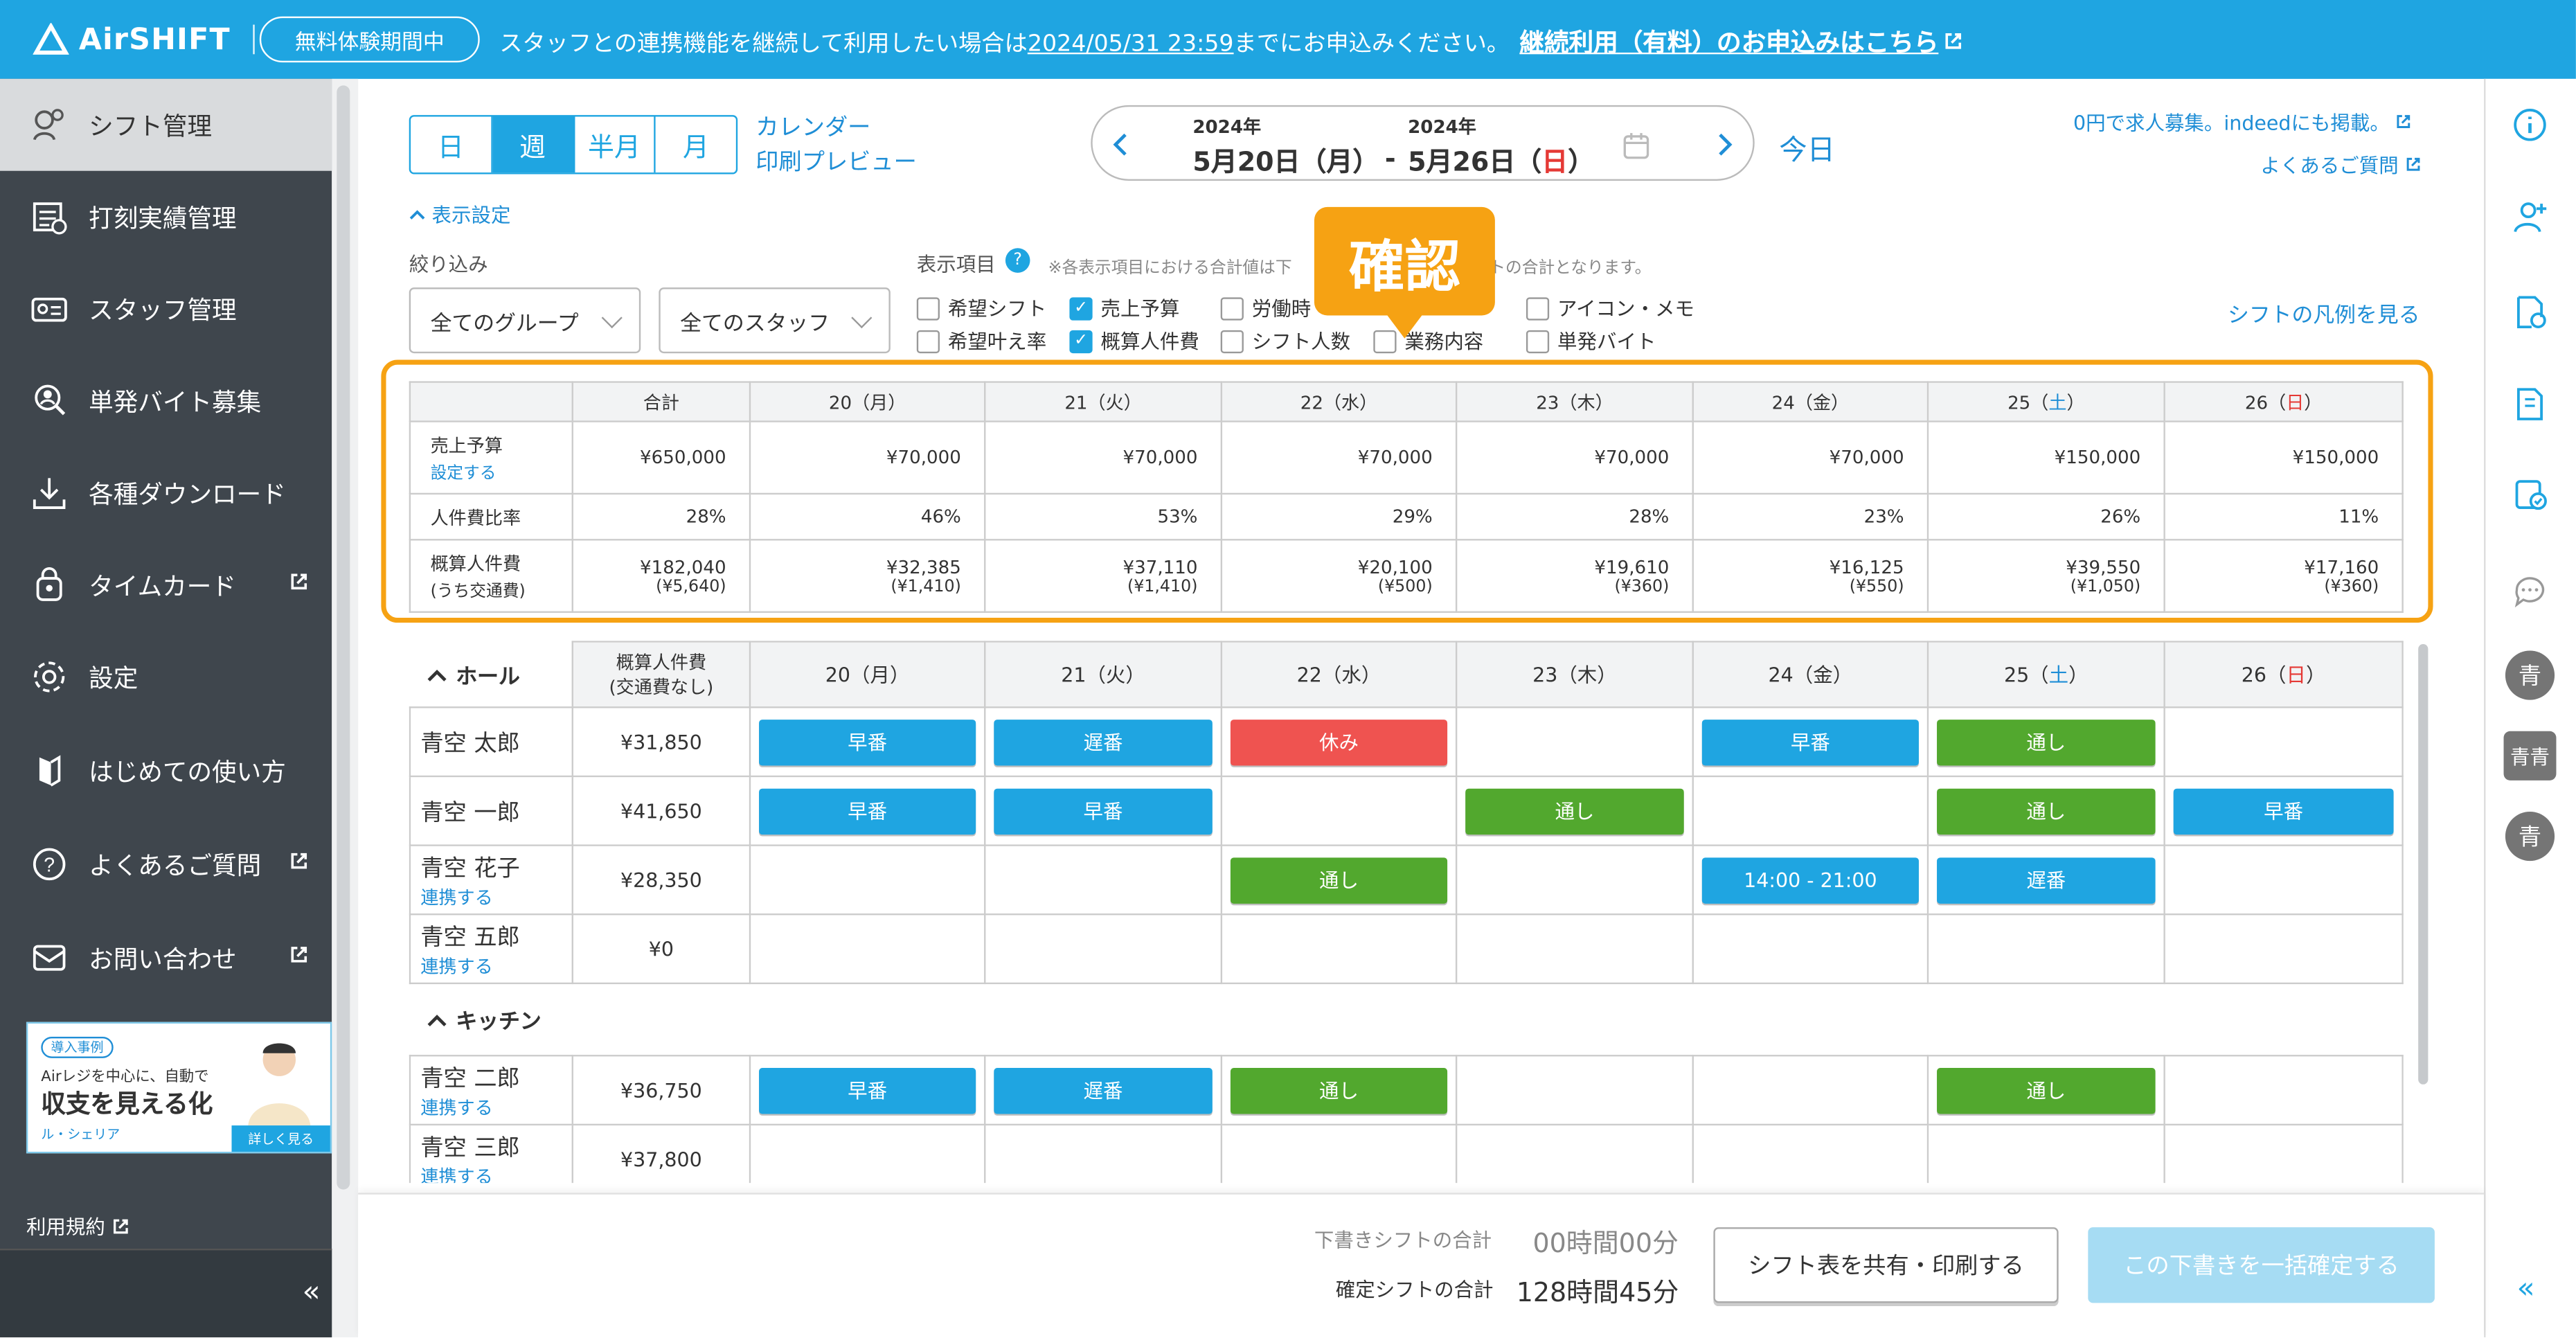 This screenshot has width=2576, height=1338. What do you see at coordinates (1637, 146) in the screenshot?
I see `calendar-icon` at bounding box center [1637, 146].